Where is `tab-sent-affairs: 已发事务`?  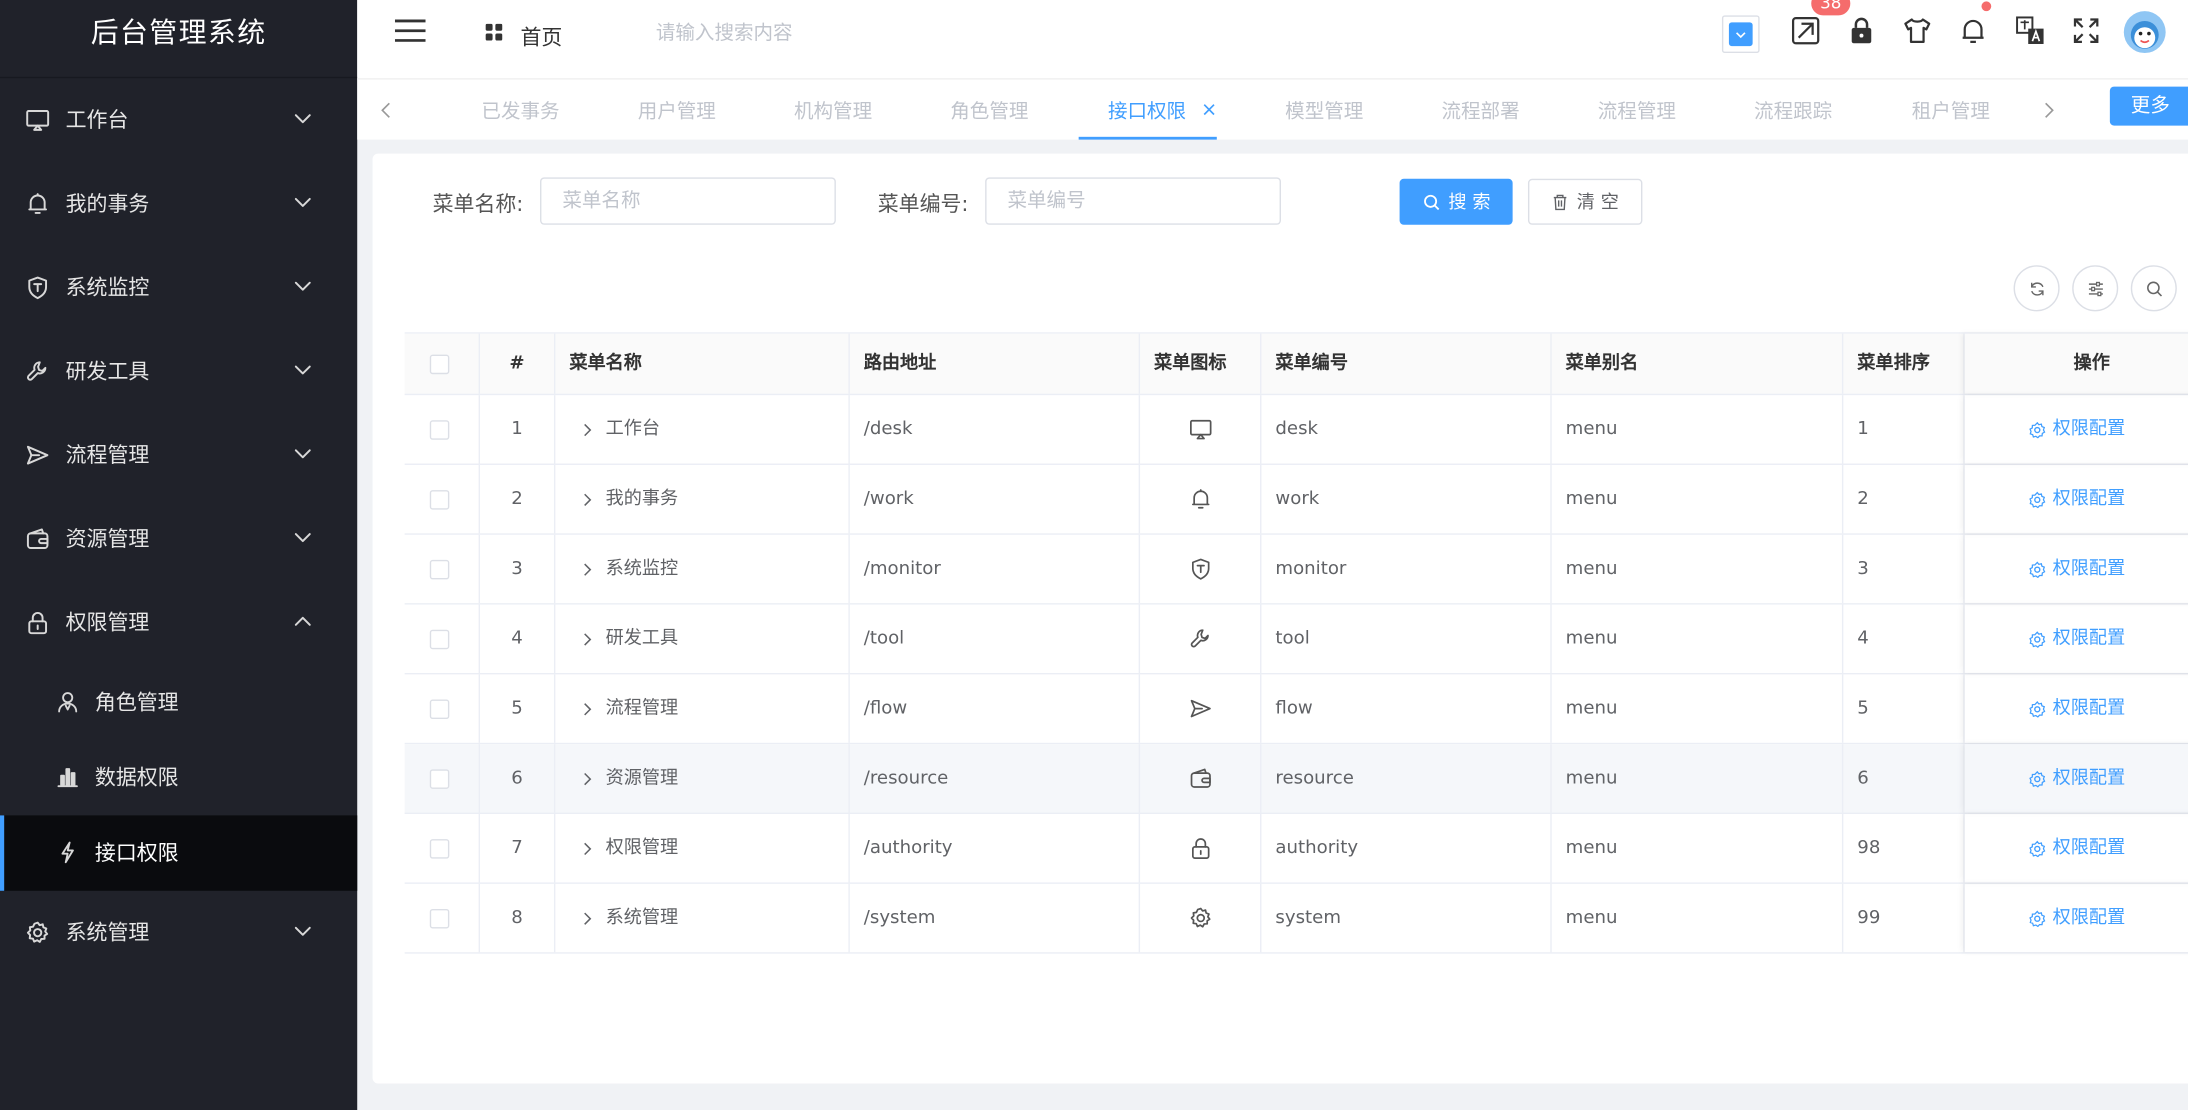 tab-sent-affairs: 已发事务 is located at coordinates (520, 110).